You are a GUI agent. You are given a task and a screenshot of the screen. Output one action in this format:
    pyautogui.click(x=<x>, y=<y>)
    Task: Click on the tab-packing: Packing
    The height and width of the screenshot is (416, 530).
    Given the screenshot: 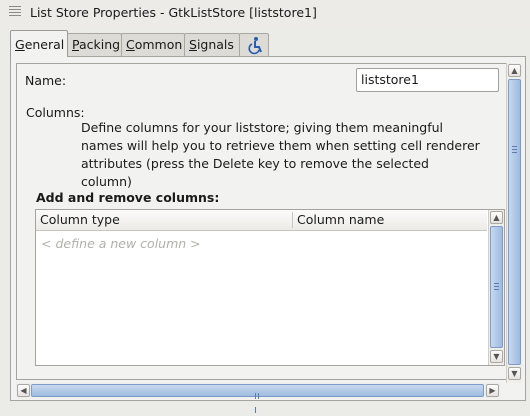 What is the action you would take?
    pyautogui.click(x=94, y=44)
    